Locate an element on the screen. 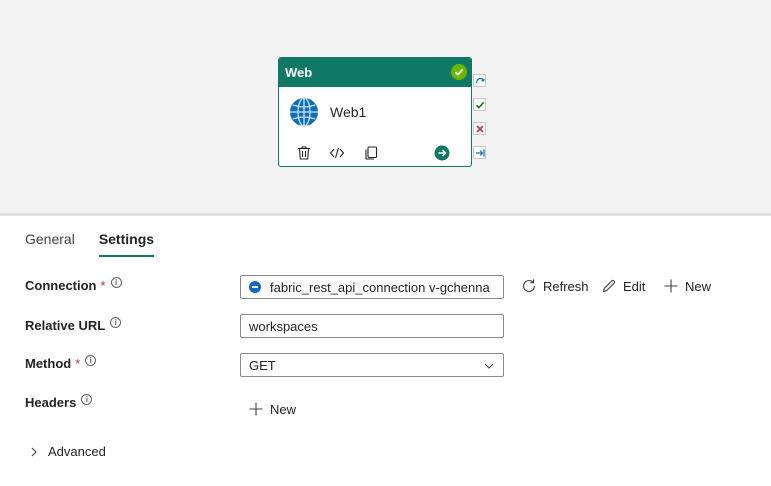 The width and height of the screenshot is (771, 486). refresh-icon is located at coordinates (529, 286).